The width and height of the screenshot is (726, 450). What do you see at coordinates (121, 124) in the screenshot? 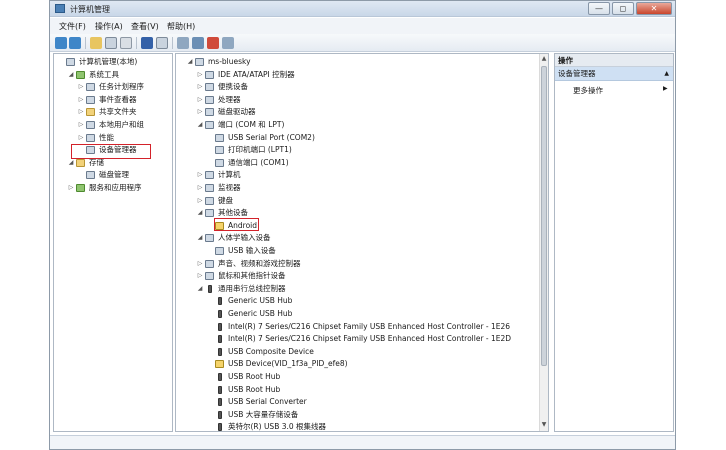
I see `nav-tree-item-label: 本地用户和组` at bounding box center [121, 124].